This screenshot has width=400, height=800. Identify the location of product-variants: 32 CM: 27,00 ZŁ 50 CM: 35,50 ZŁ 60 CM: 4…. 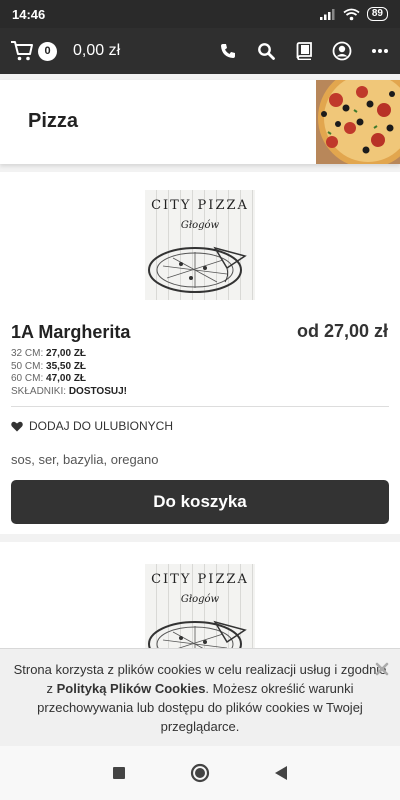
(69, 373).